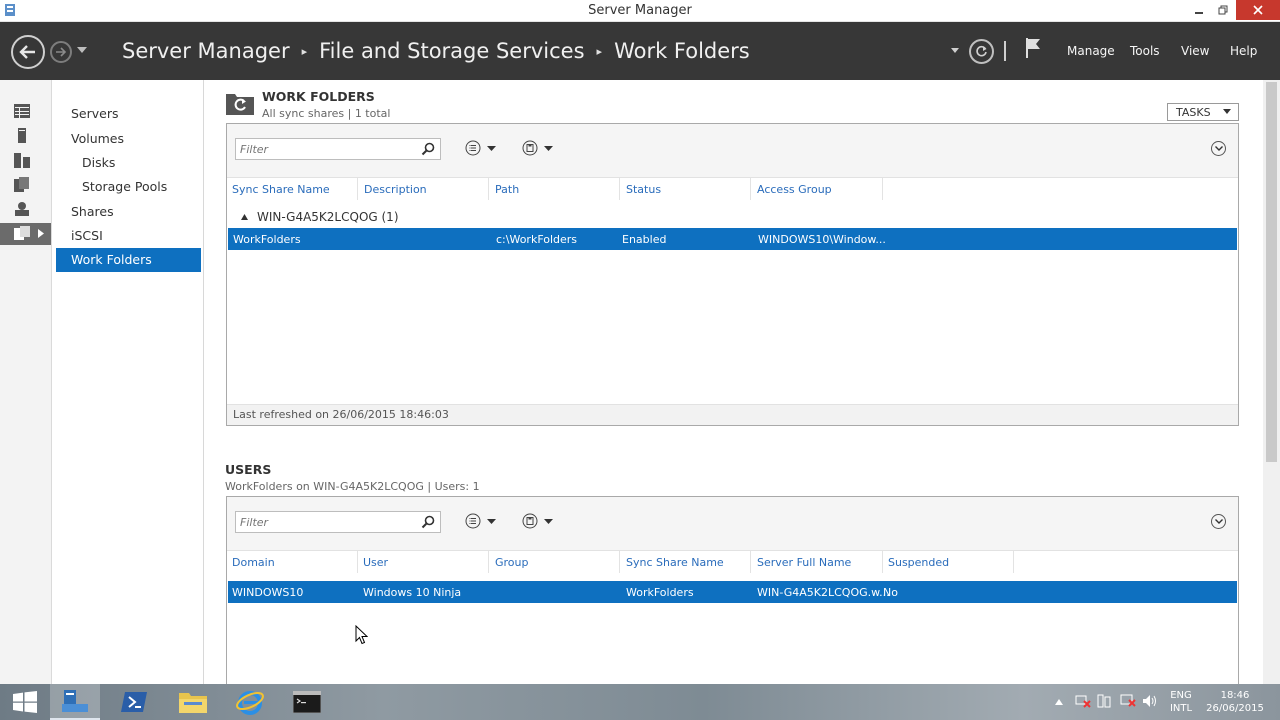 Image resolution: width=1280 pixels, height=720 pixels. I want to click on file-storage-services-icon, so click(22, 233).